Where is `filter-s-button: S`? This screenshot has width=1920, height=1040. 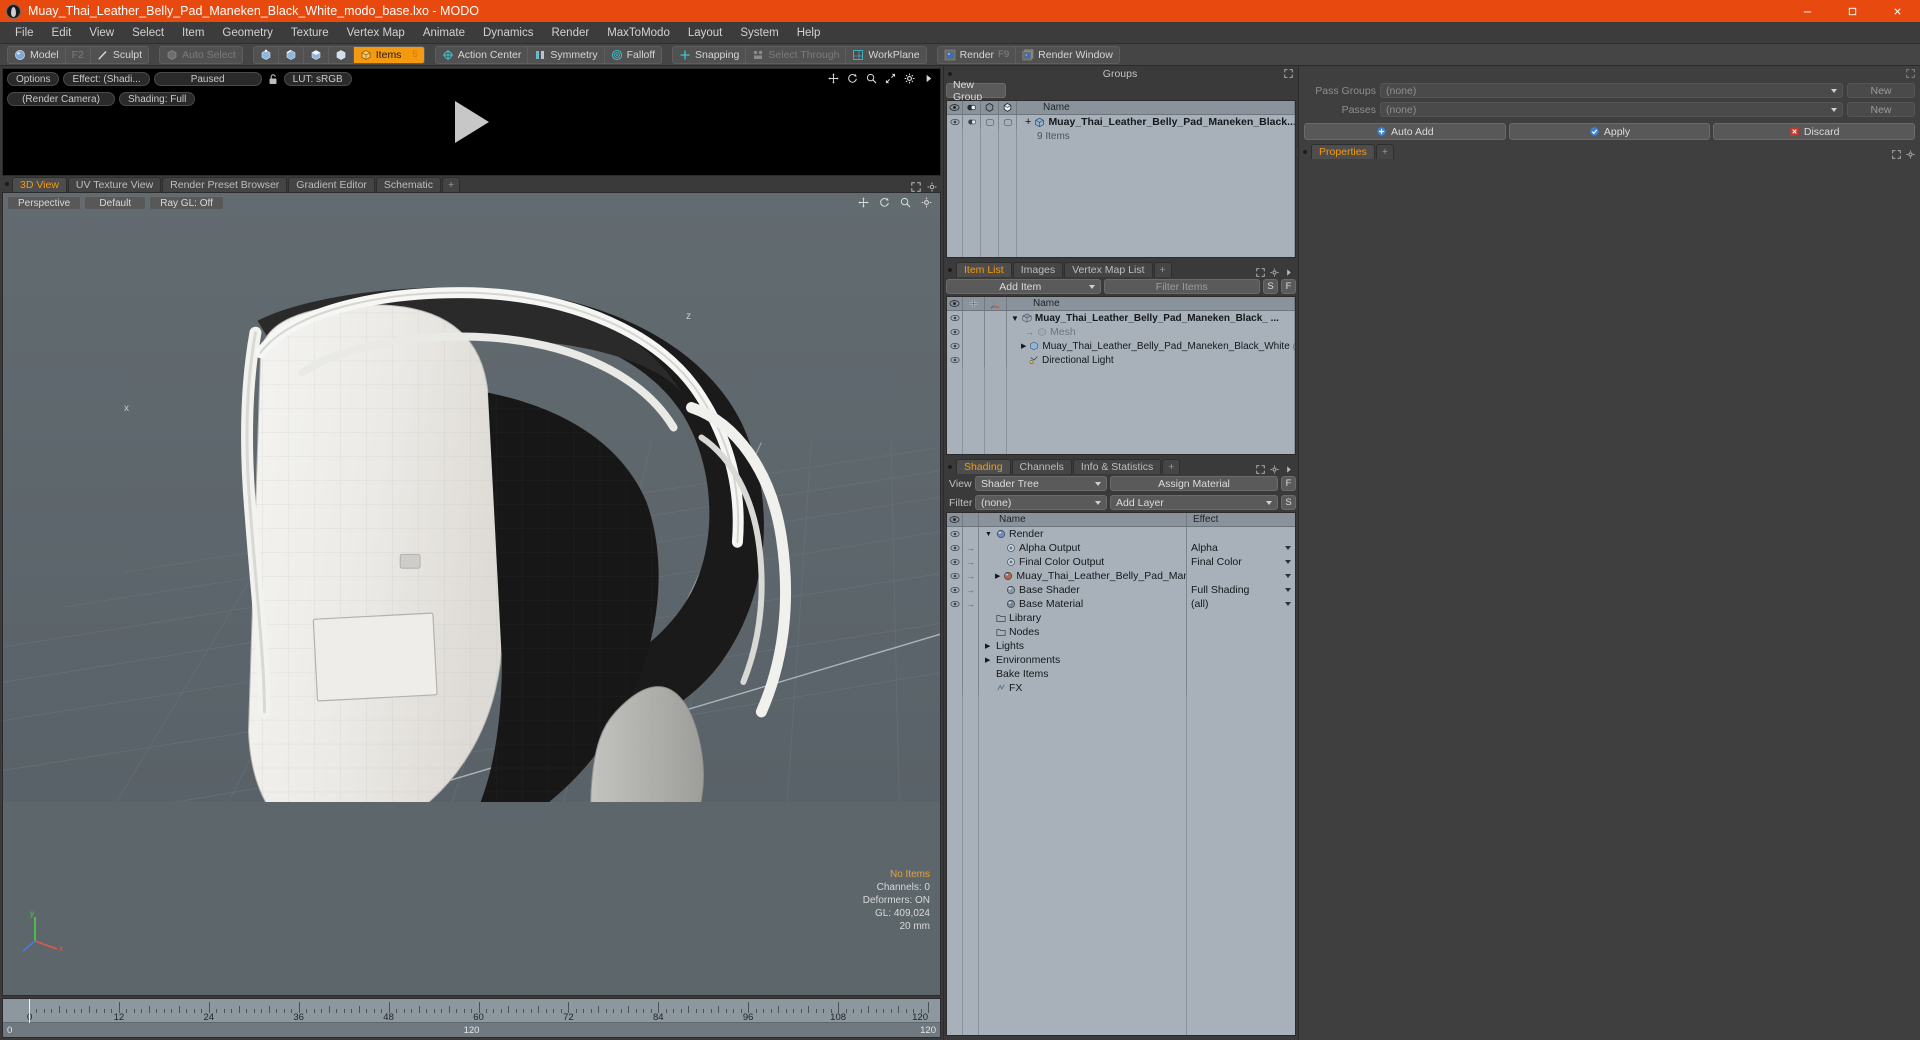
filter-s-button: S is located at coordinates (1270, 286).